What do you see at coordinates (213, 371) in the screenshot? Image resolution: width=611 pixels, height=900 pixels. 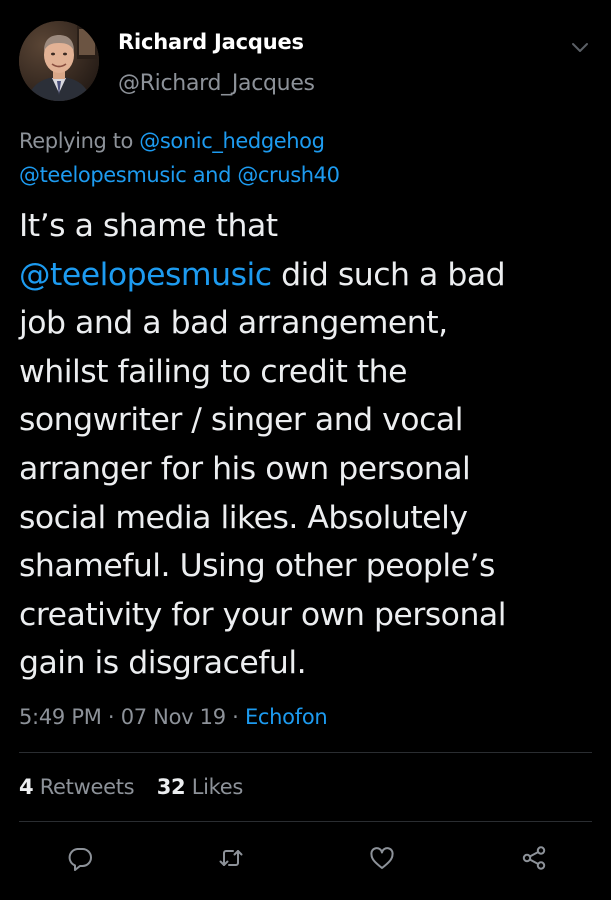 I see `tweet-text-line: whilst failing to credit the` at bounding box center [213, 371].